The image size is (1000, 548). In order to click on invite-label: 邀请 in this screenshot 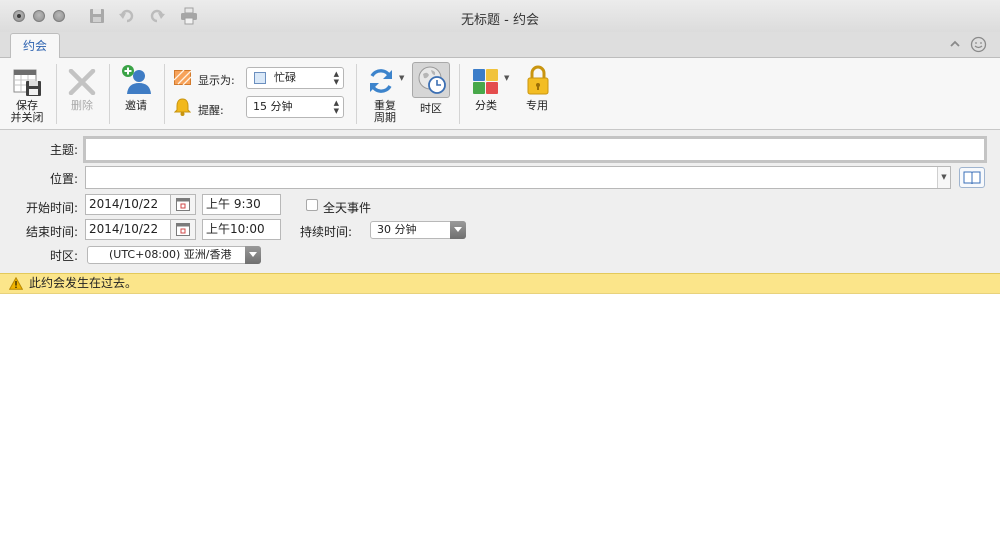, I will do `click(136, 105)`.